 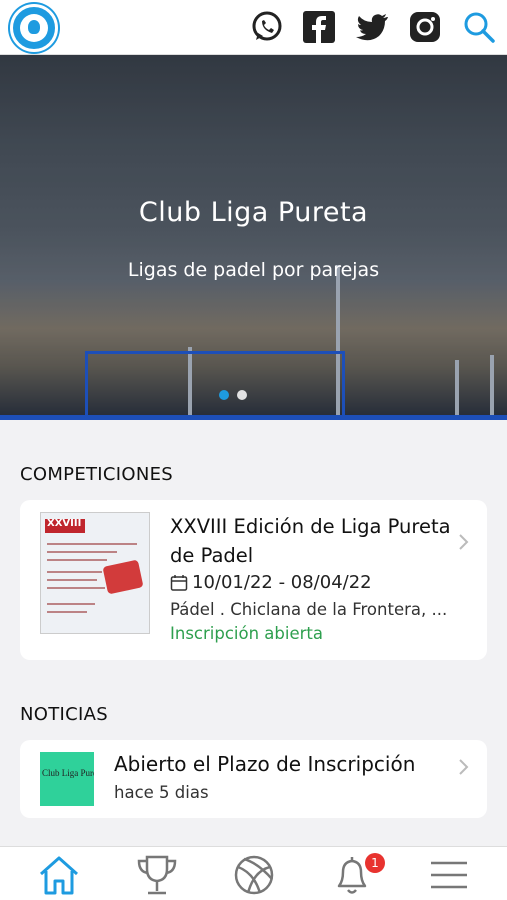 What do you see at coordinates (34, 28) in the screenshot?
I see `club-logo-icon` at bounding box center [34, 28].